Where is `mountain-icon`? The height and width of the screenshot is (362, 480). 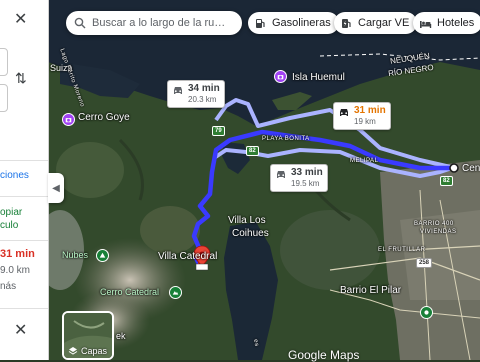 mountain-icon is located at coordinates (175, 292).